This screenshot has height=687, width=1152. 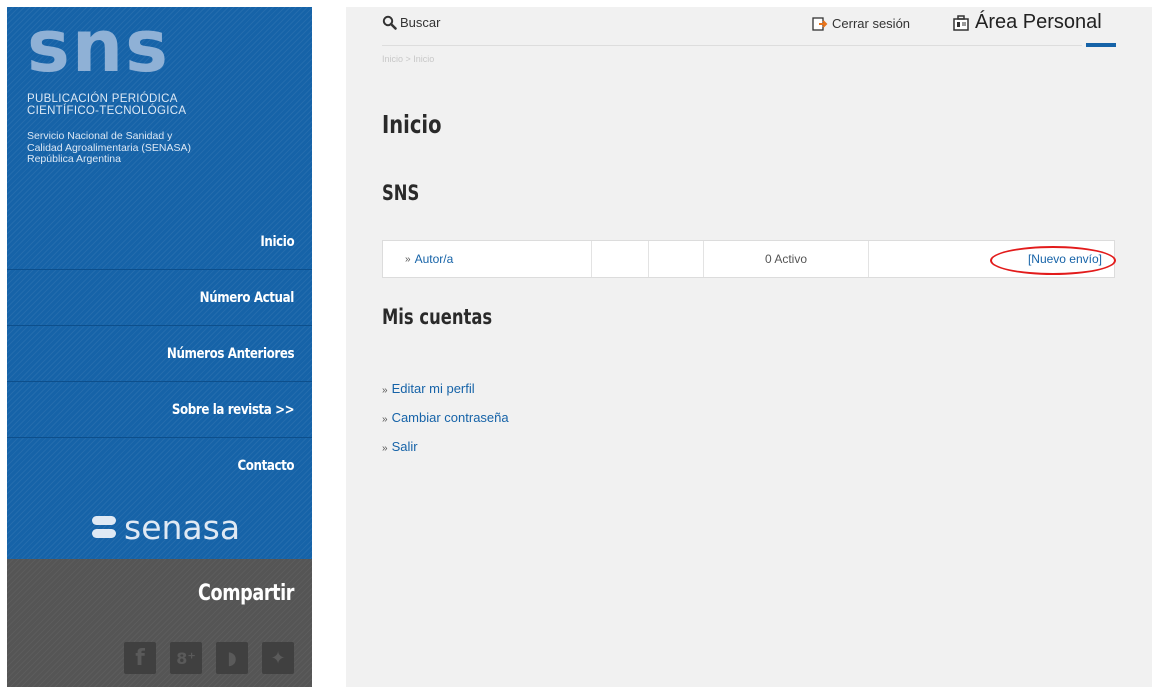 I want to click on google-plus-glyph: 8⁺, so click(x=186, y=658).